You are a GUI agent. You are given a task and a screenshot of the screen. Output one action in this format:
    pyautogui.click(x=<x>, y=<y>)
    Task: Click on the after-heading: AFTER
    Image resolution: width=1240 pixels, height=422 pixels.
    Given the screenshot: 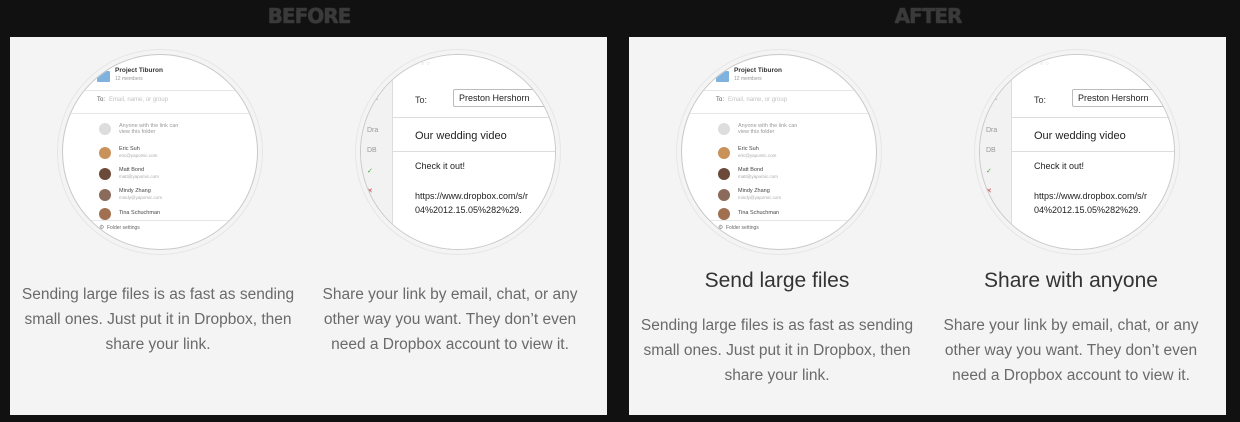 What is the action you would take?
    pyautogui.click(x=928, y=16)
    